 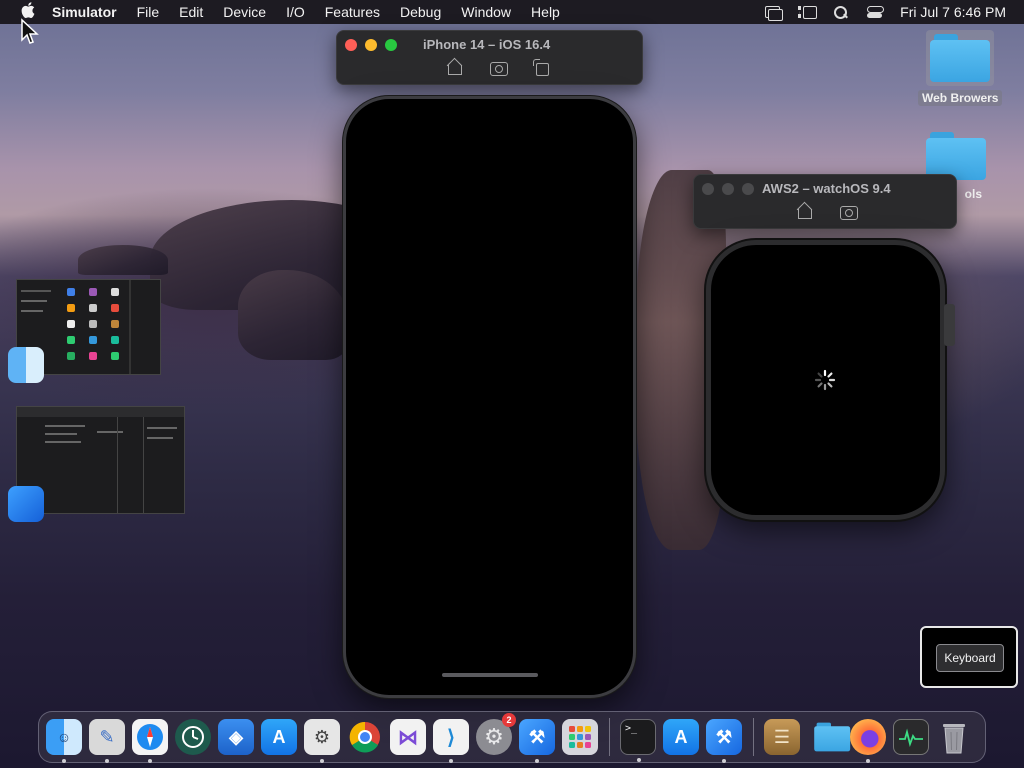 I want to click on spotlight-search-icon, so click(x=841, y=12).